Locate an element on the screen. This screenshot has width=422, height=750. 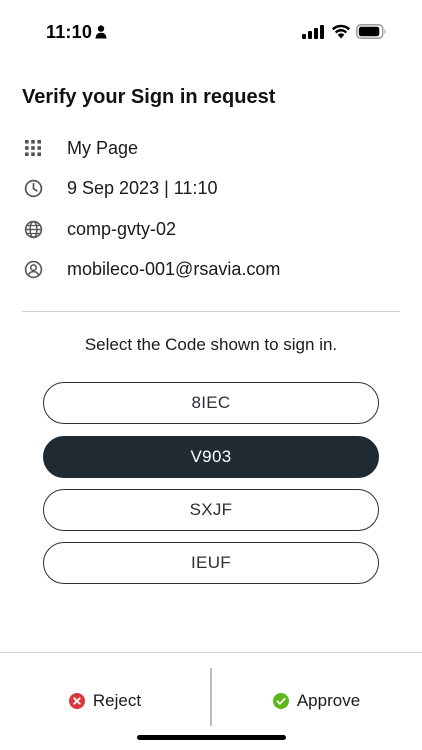
request-datetime: 9 Sep 2023 | 11:10 is located at coordinates (142, 187).